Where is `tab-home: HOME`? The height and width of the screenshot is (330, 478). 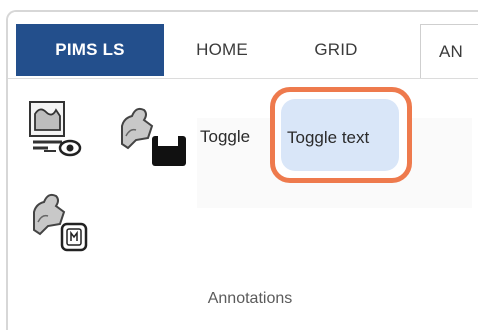
tab-home: HOME is located at coordinates (222, 50).